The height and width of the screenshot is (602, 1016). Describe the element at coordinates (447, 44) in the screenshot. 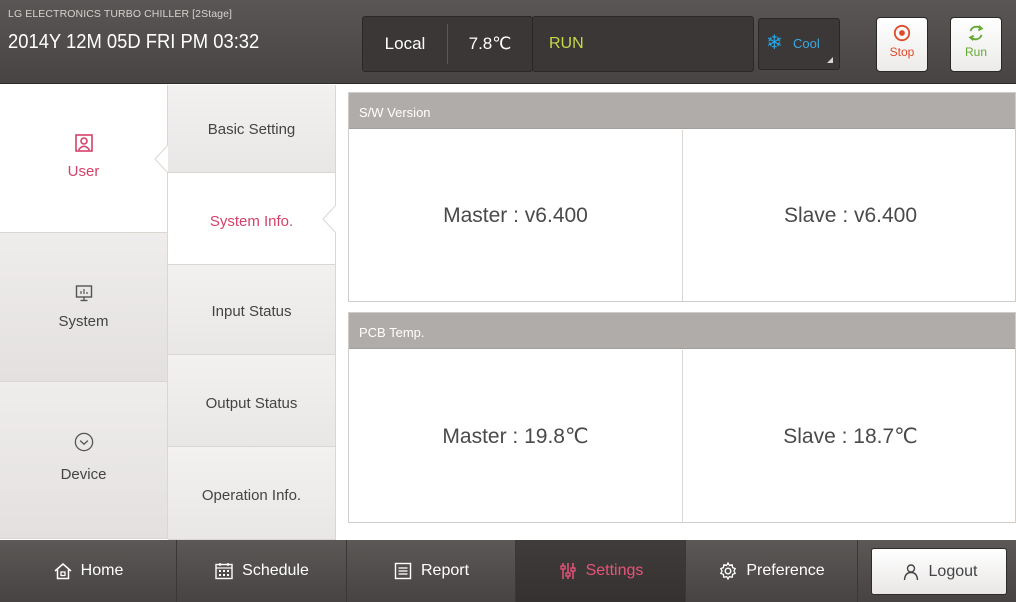

I see `mode-temp-box: Local 7.8℃` at that location.